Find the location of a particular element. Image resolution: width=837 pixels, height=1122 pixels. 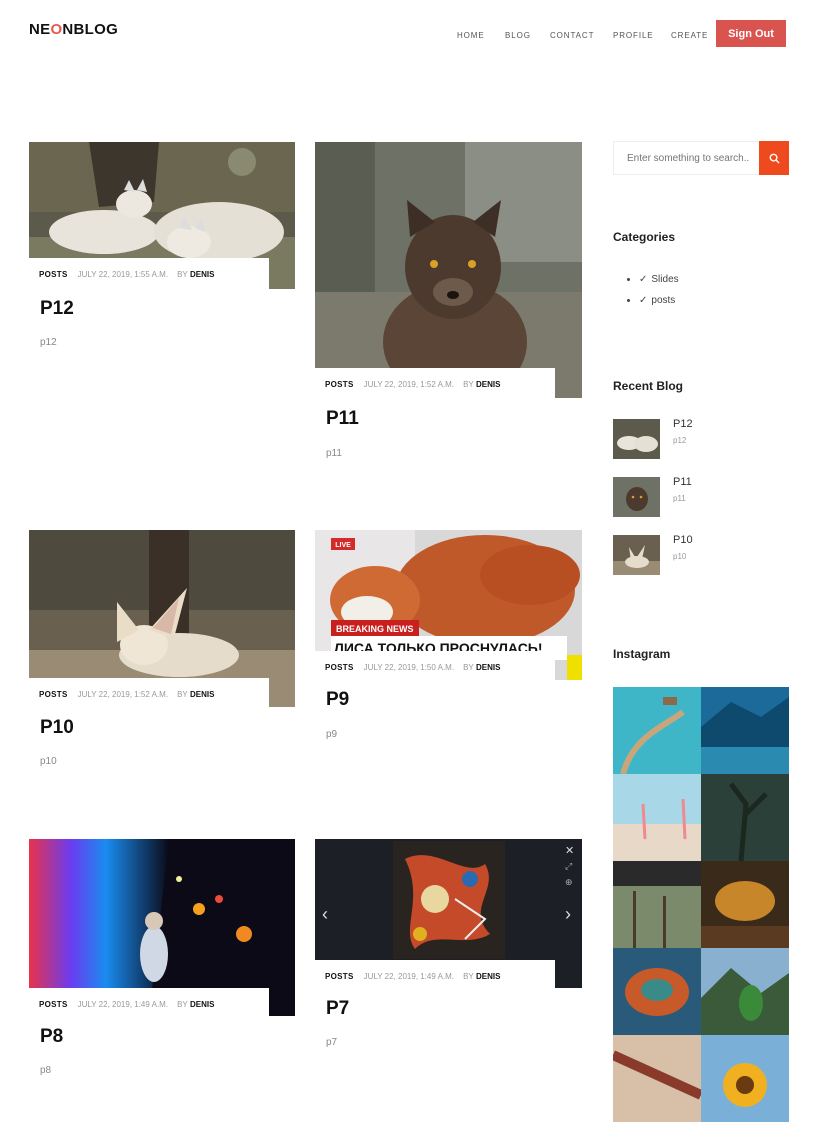

search-icon is located at coordinates (774, 158).